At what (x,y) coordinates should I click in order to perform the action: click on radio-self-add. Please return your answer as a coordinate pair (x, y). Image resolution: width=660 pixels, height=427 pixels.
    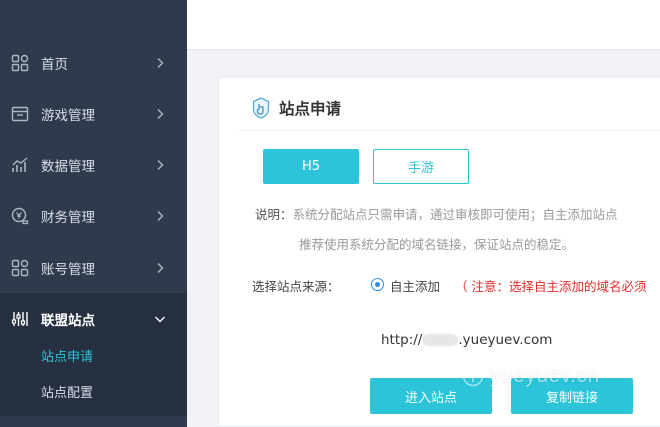
    Looking at the image, I should click on (377, 284).